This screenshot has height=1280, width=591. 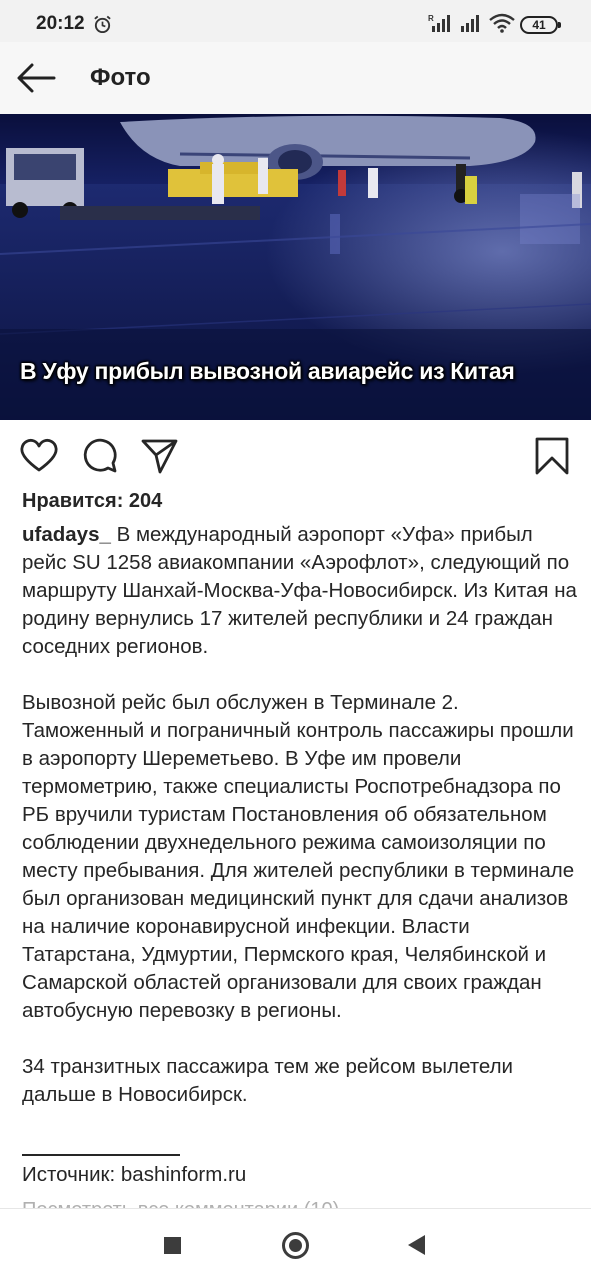 I want to click on source-line: Источник: bashinform.ru, so click(x=134, y=1174).